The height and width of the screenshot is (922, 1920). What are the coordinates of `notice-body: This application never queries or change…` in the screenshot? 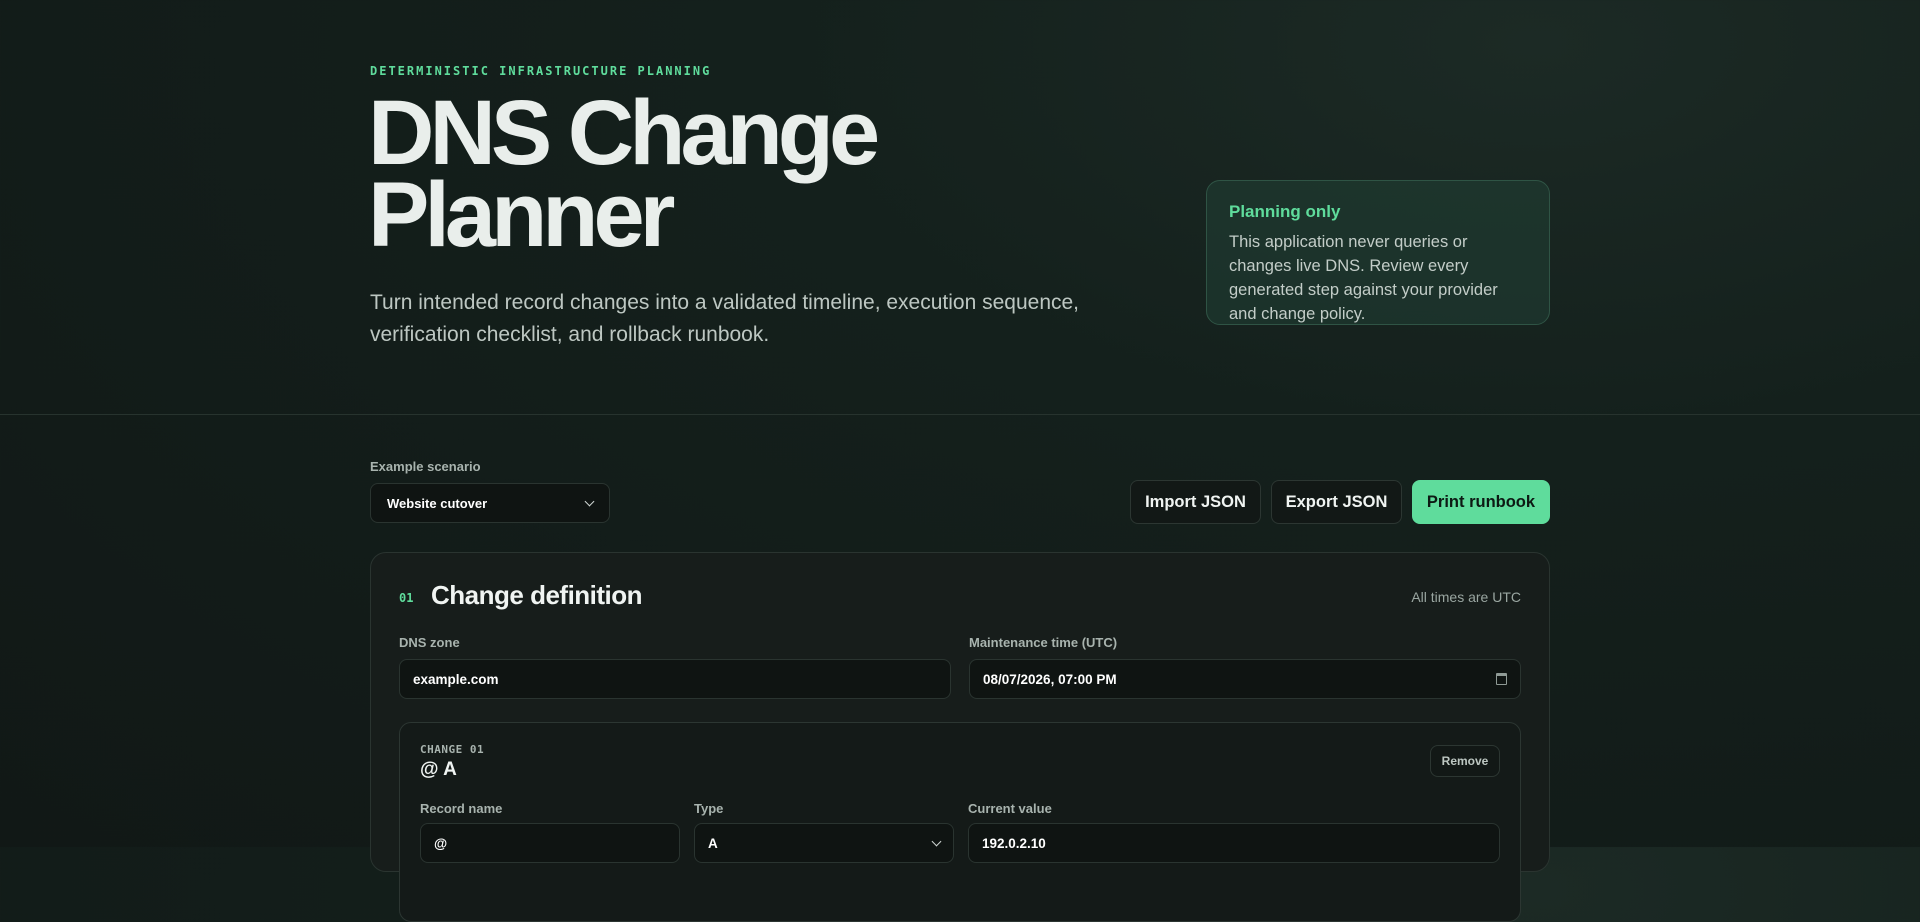 It's located at (1363, 278).